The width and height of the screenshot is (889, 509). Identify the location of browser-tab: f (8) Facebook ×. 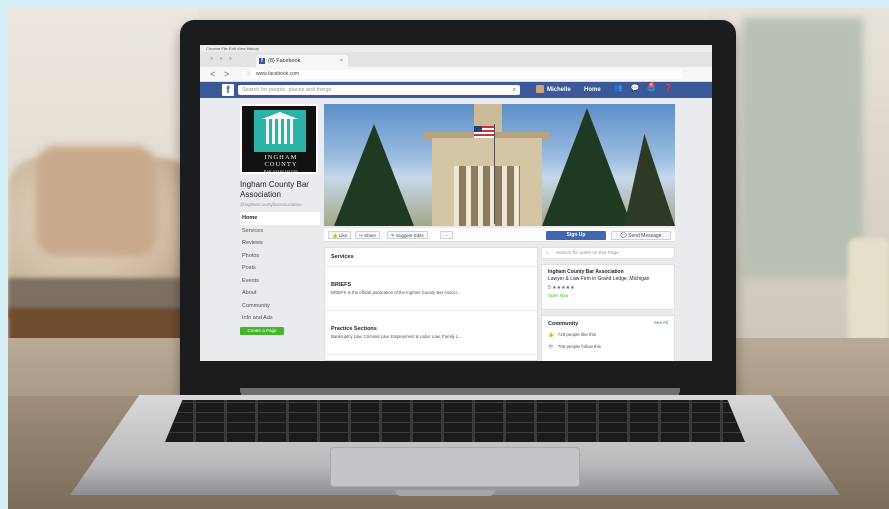
(302, 61).